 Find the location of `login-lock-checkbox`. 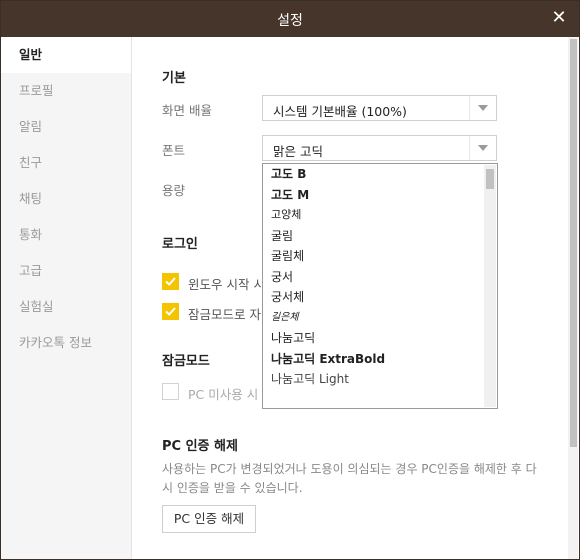

login-lock-checkbox is located at coordinates (170, 311).